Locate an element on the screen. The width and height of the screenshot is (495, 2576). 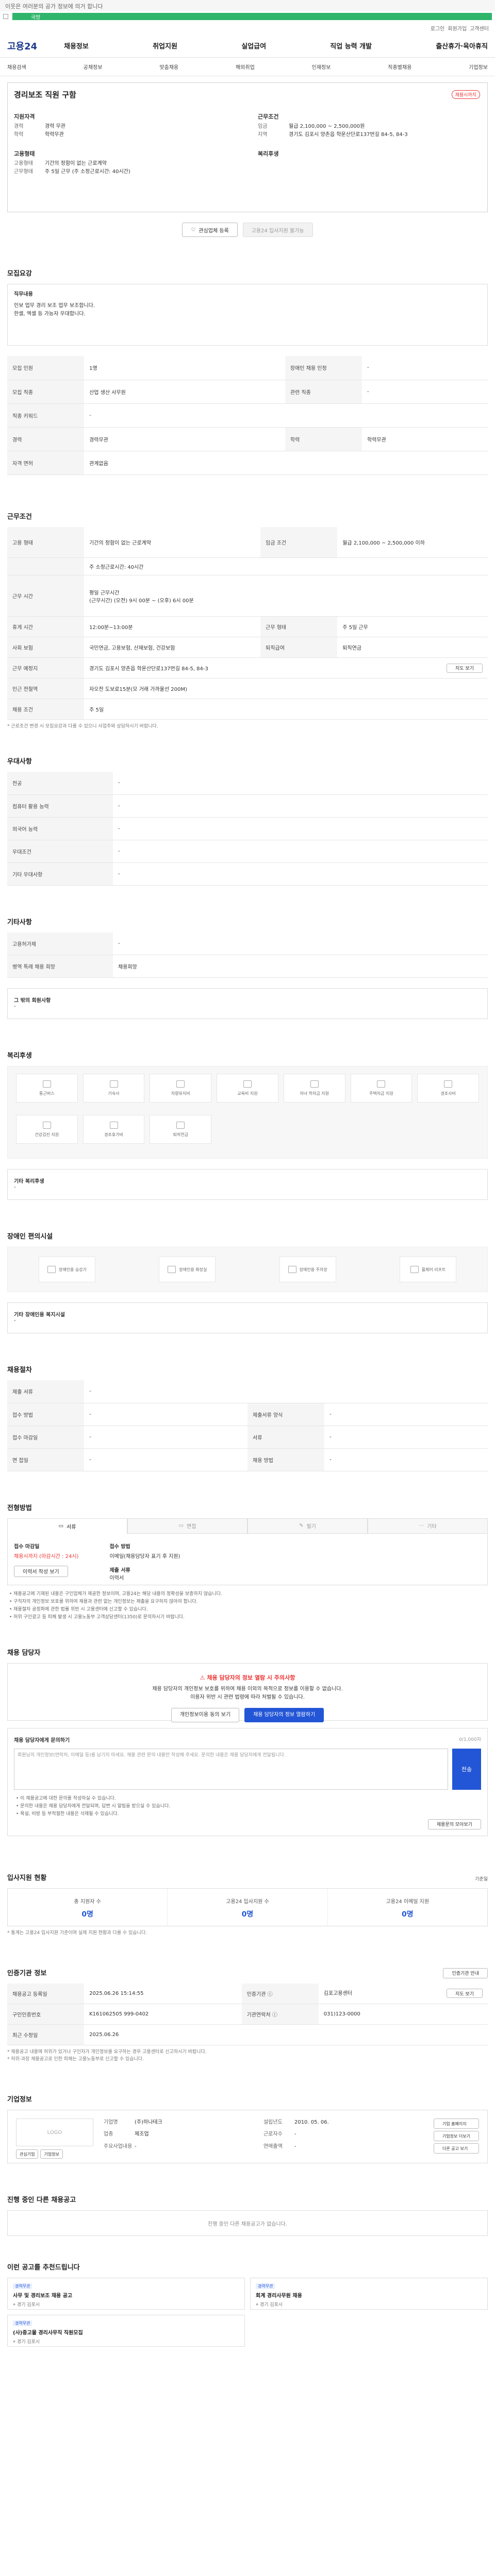
tab-etc: ⋯ 기타 is located at coordinates (428, 1526).